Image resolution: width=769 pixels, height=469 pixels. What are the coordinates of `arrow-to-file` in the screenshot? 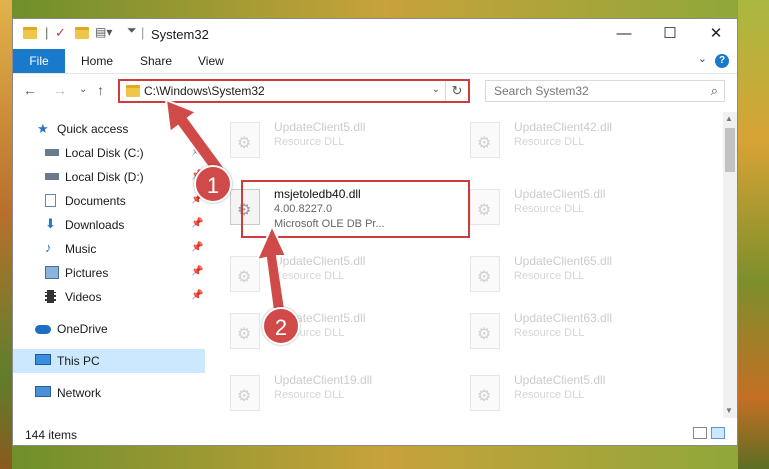 It's located at (271, 271).